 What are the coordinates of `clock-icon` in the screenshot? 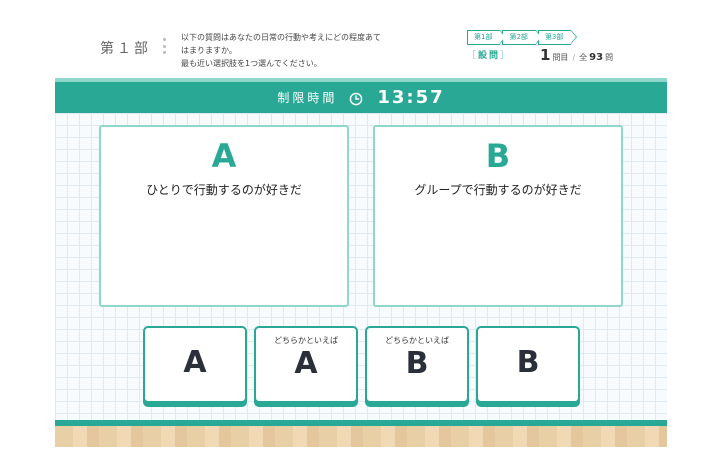 It's located at (356, 98).